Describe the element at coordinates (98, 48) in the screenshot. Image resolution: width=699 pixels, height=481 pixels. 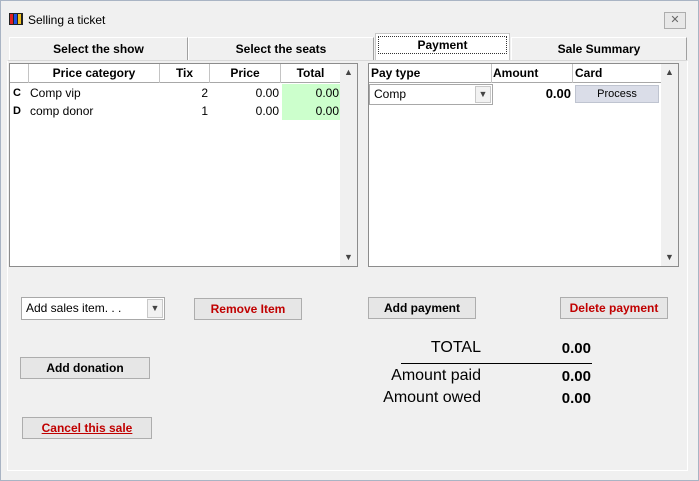
I see `tab-select-show: Select the show` at that location.